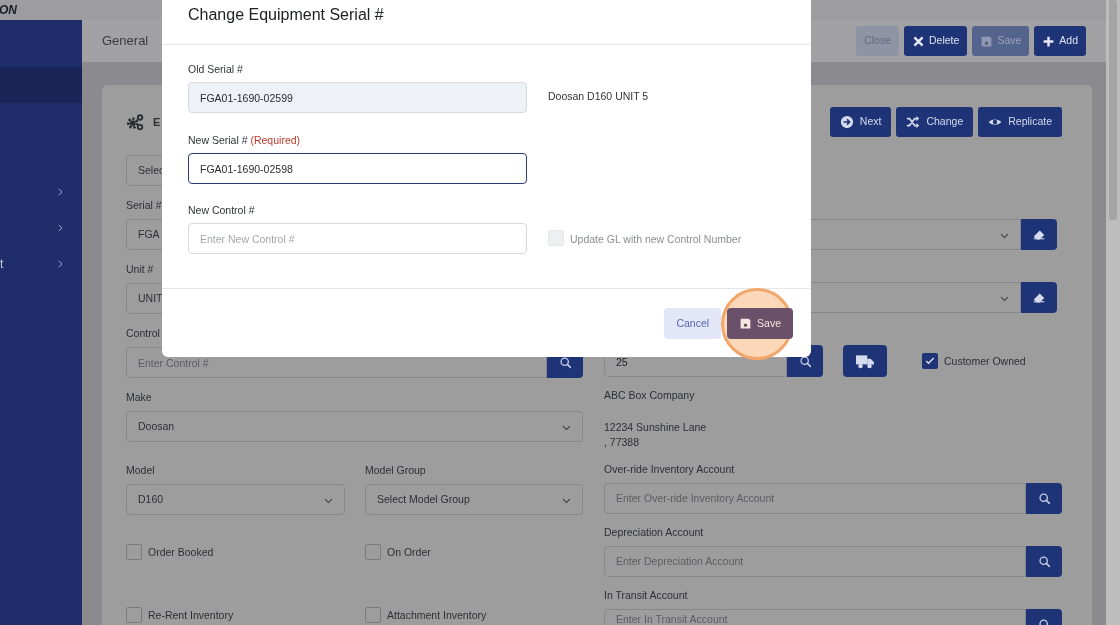 This screenshot has height=625, width=1120. Describe the element at coordinates (474, 499) in the screenshot. I see `select-field: Select Model Group` at that location.